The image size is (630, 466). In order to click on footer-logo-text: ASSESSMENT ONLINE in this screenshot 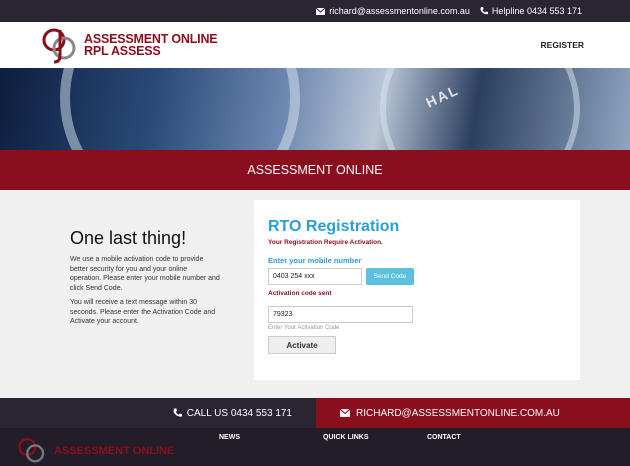, I will do `click(114, 451)`.